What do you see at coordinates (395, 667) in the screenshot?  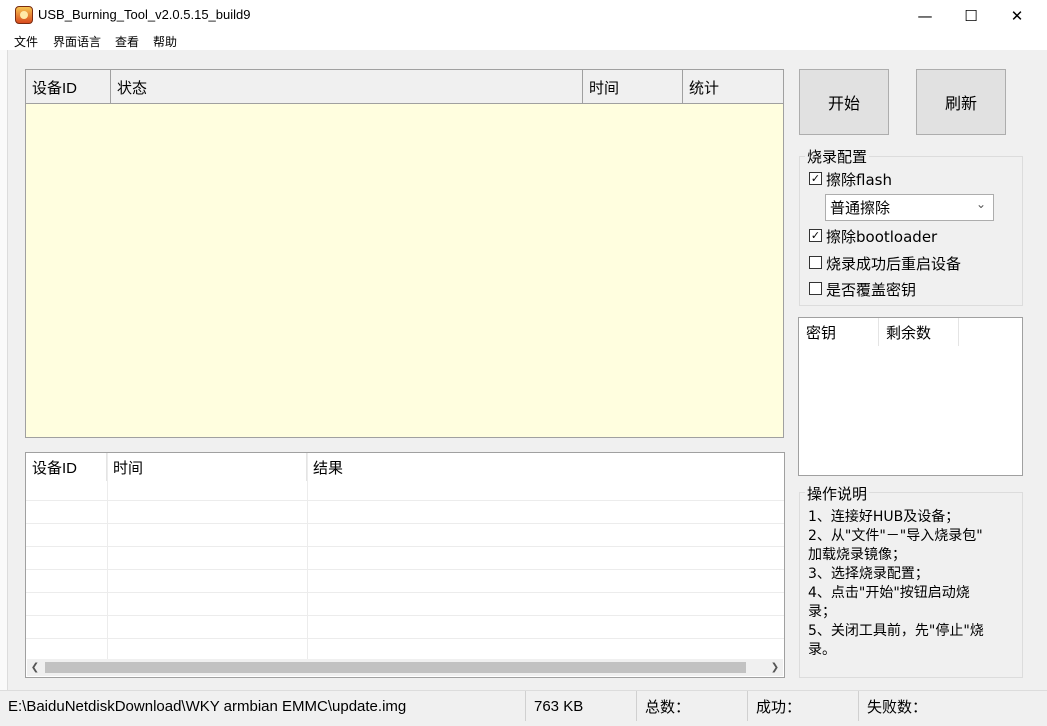 I see `scrollbar-thumb` at bounding box center [395, 667].